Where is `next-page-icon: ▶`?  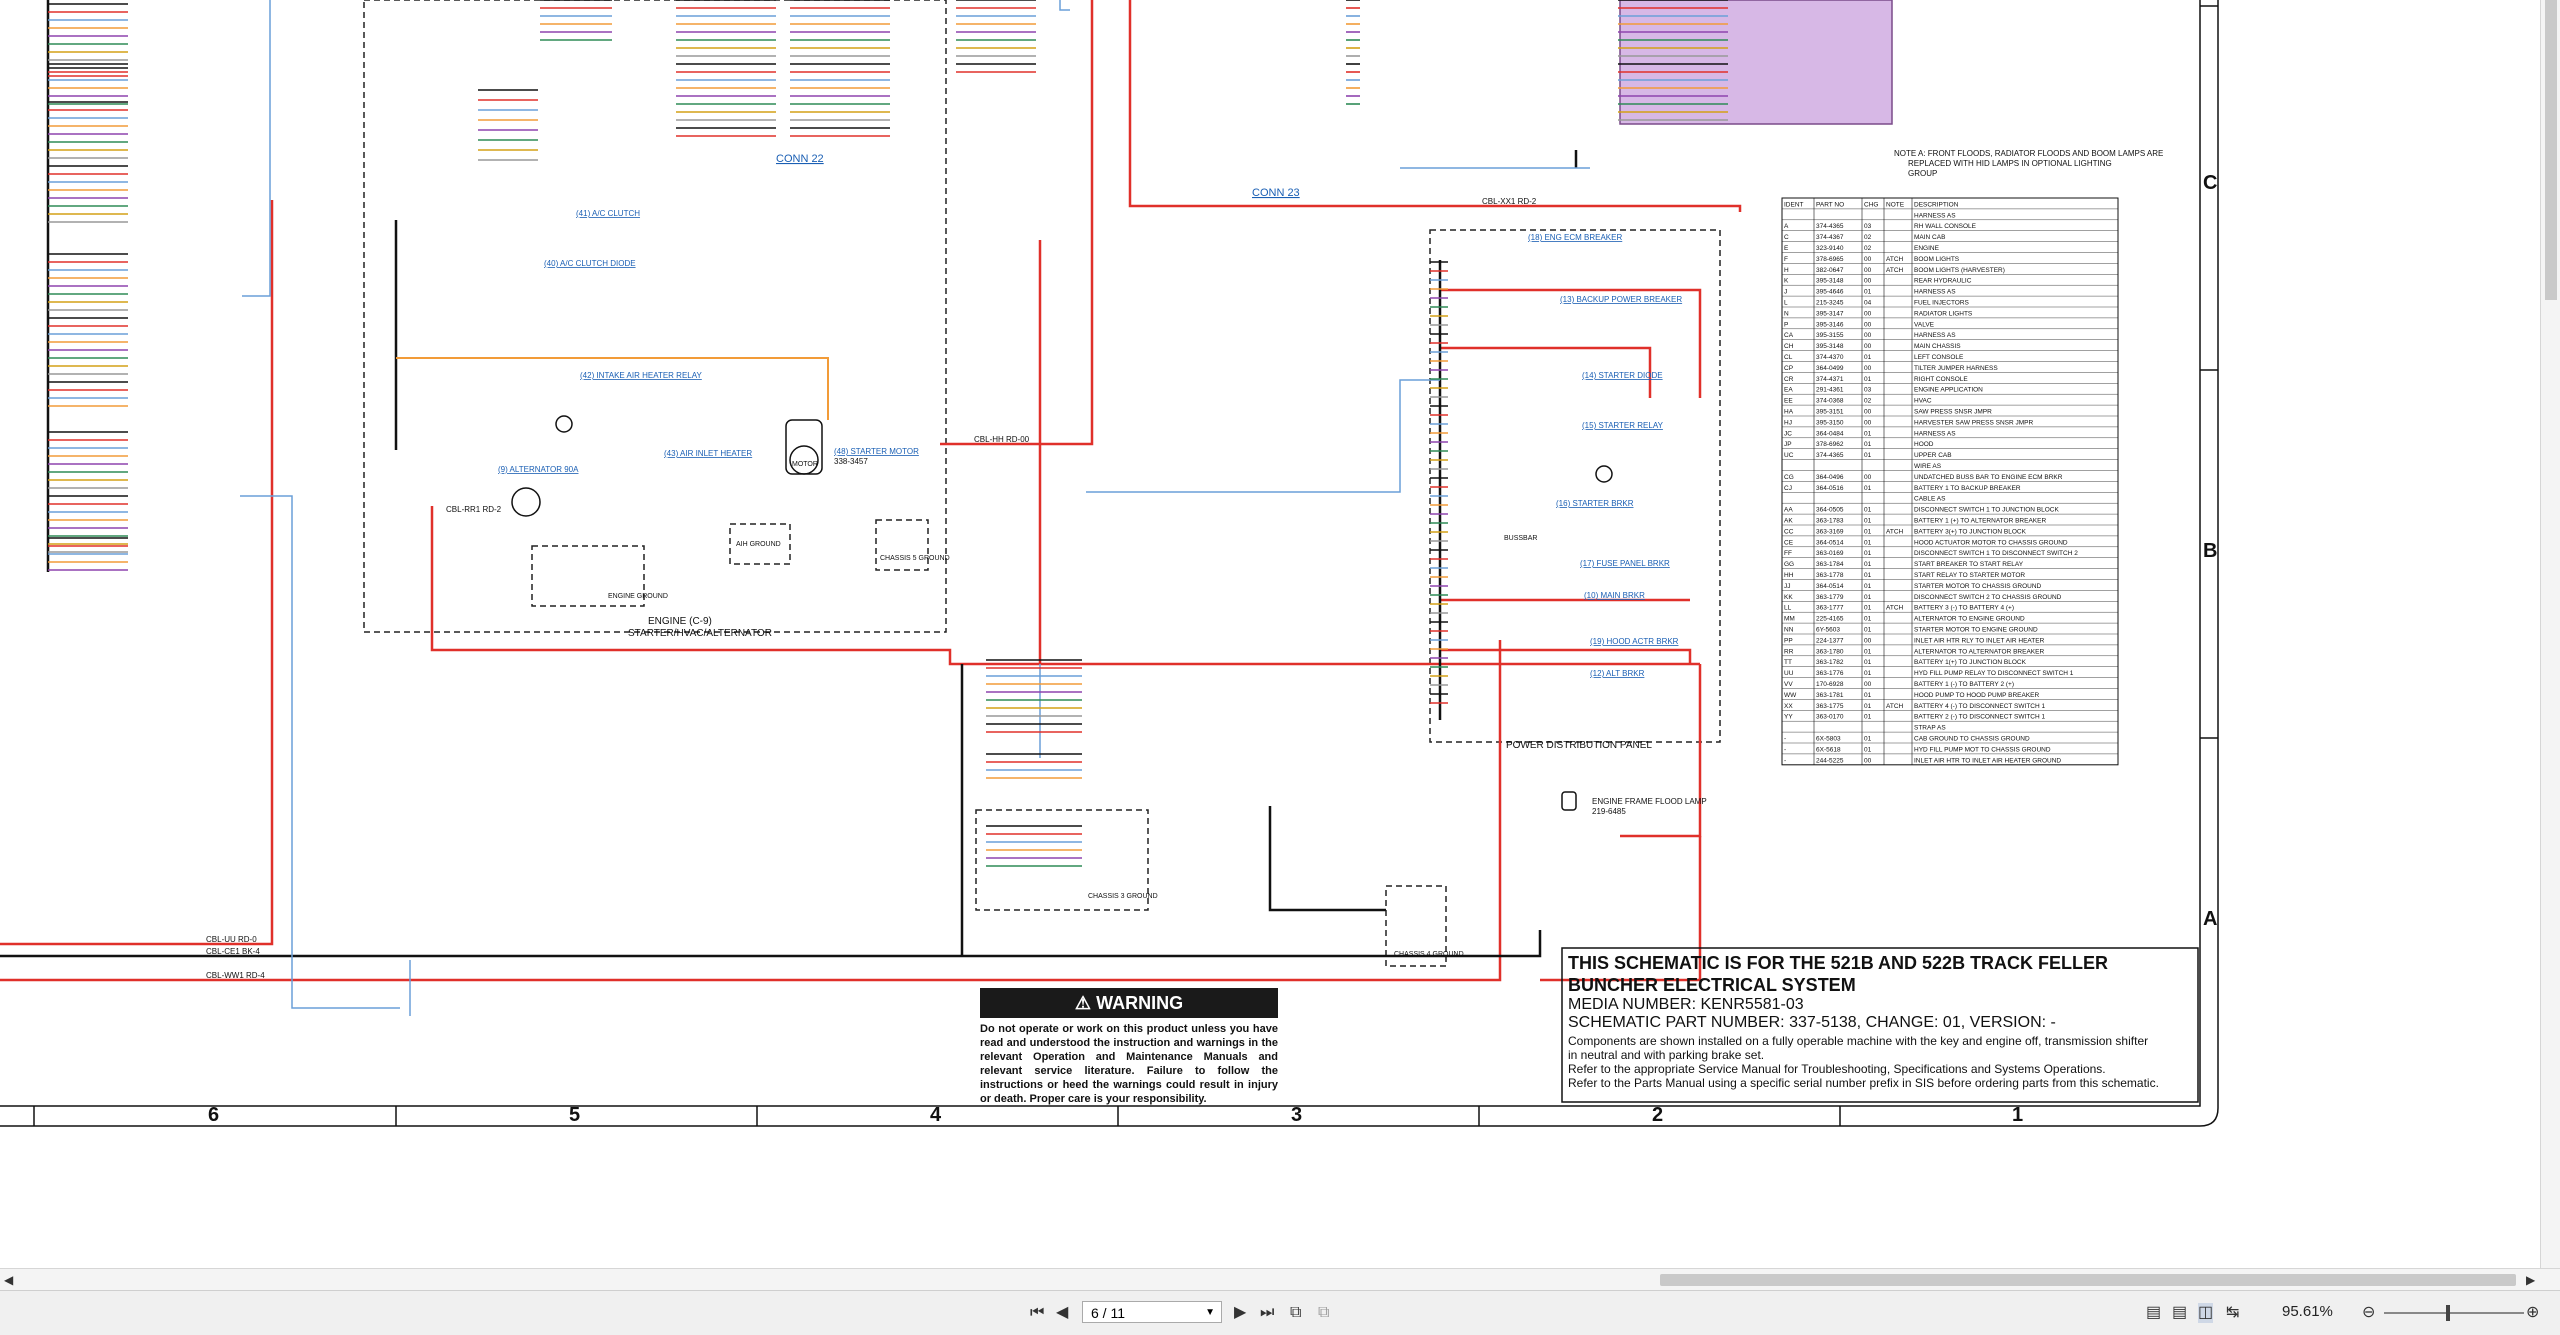 next-page-icon: ▶ is located at coordinates (1240, 1313).